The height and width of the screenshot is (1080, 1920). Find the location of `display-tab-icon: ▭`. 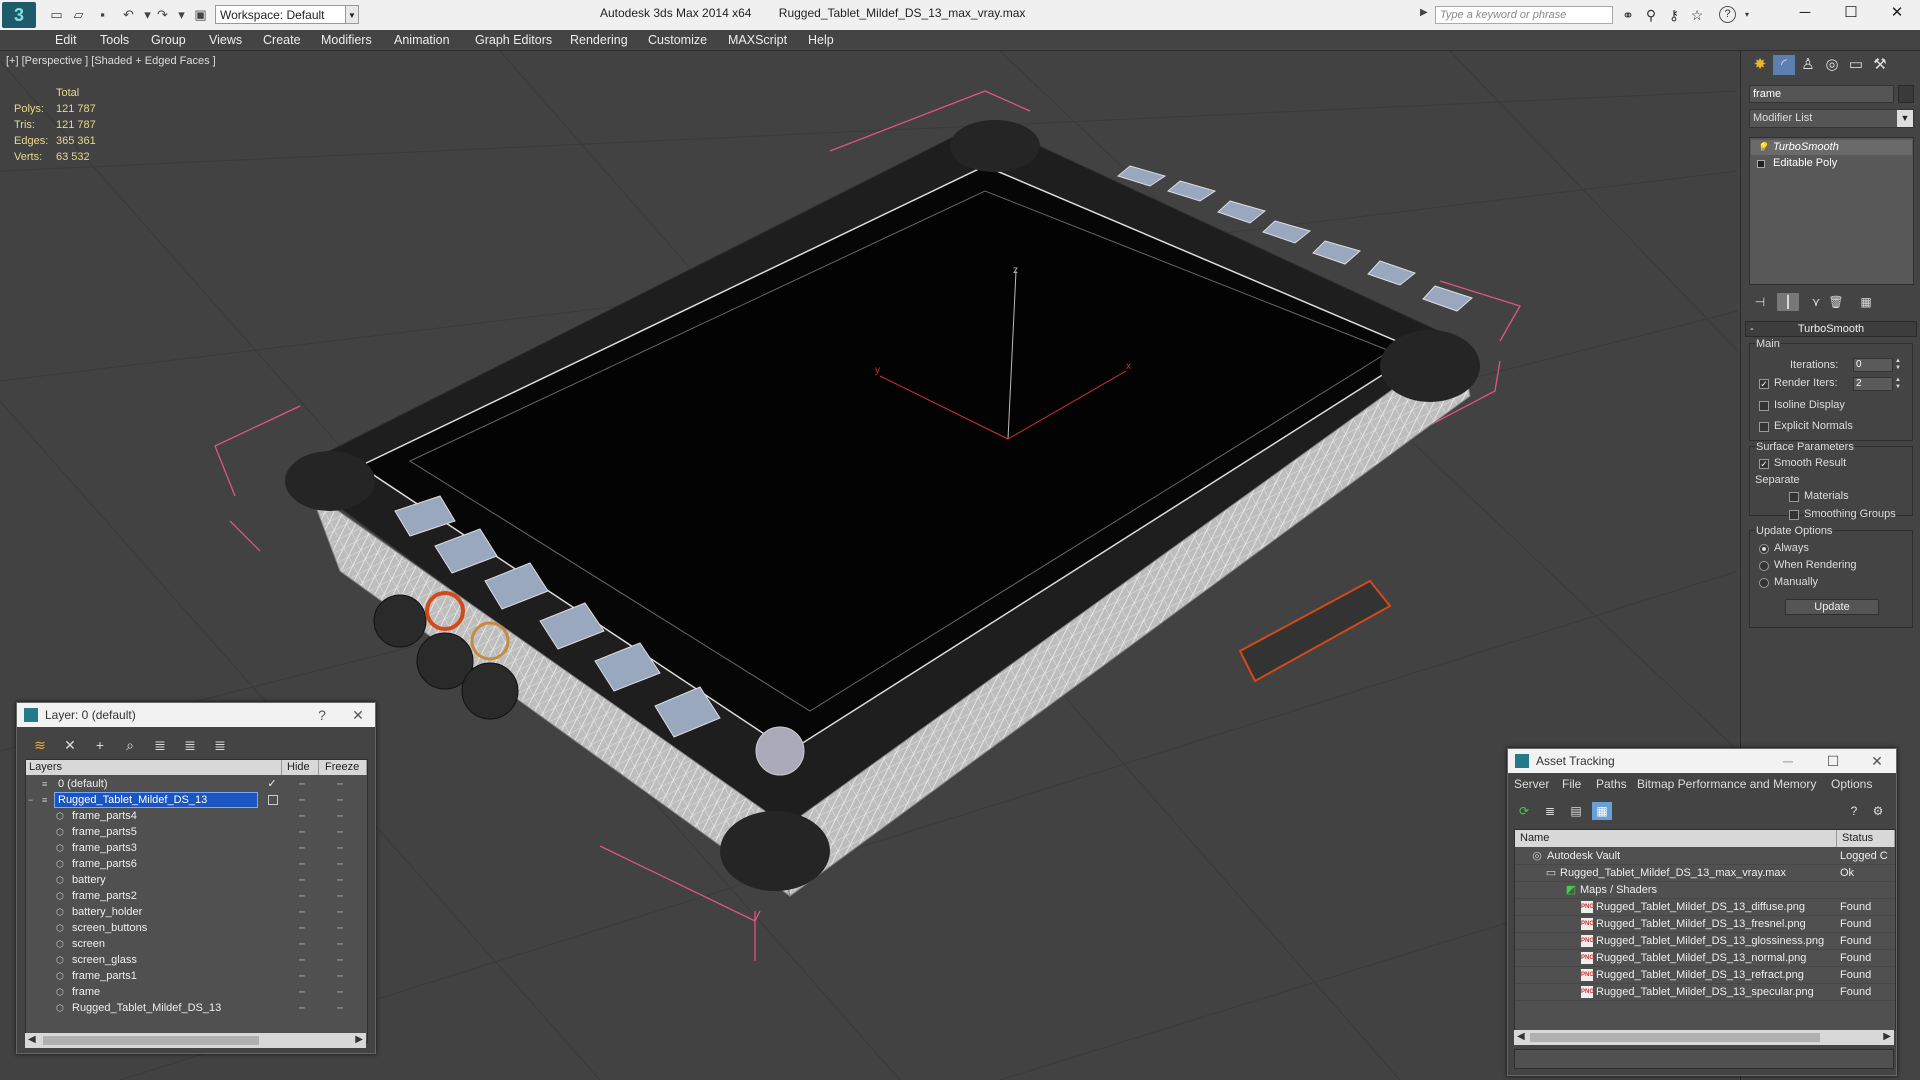

display-tab-icon: ▭ is located at coordinates (1856, 65).